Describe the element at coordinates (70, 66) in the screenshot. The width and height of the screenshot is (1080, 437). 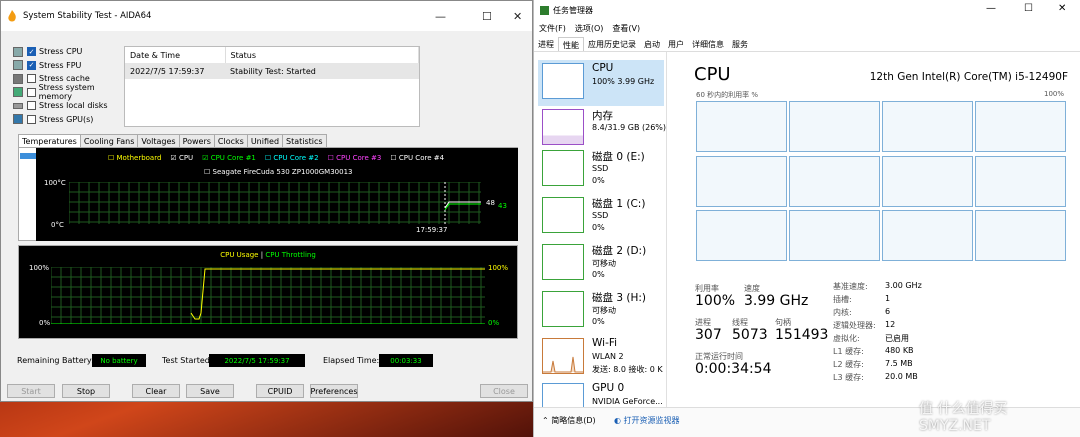
I see `stress-fpu-option: ✓ Stress FPU` at that location.